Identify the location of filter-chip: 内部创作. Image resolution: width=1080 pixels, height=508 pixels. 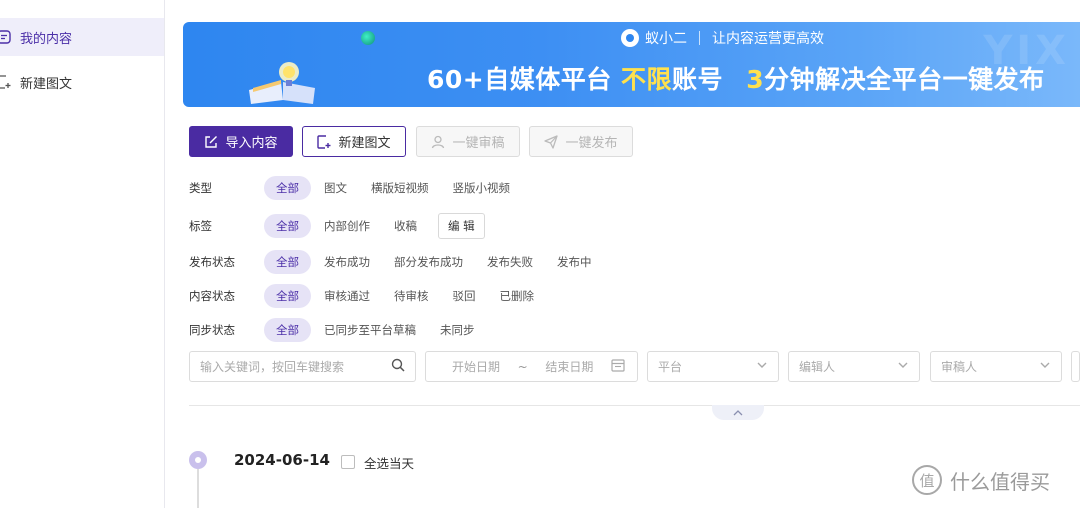
(347, 226).